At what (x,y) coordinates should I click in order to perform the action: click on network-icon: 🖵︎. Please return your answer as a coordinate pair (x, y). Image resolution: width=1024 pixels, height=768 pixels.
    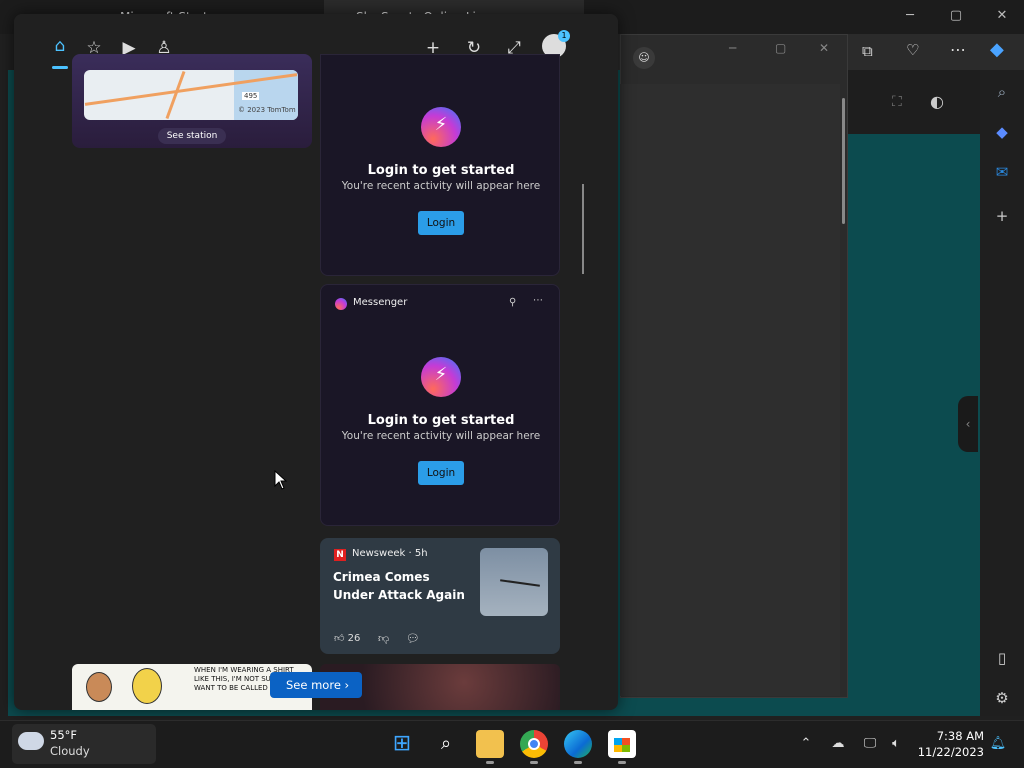
    Looking at the image, I should click on (870, 744).